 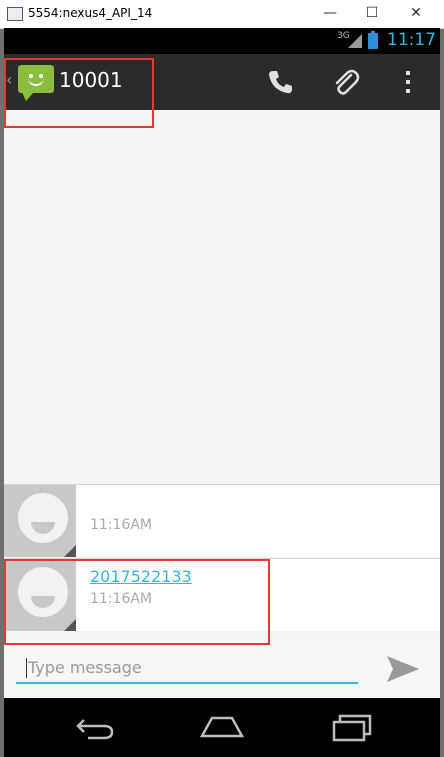 What do you see at coordinates (372, 13) in the screenshot?
I see `maximize-button: ☐` at bounding box center [372, 13].